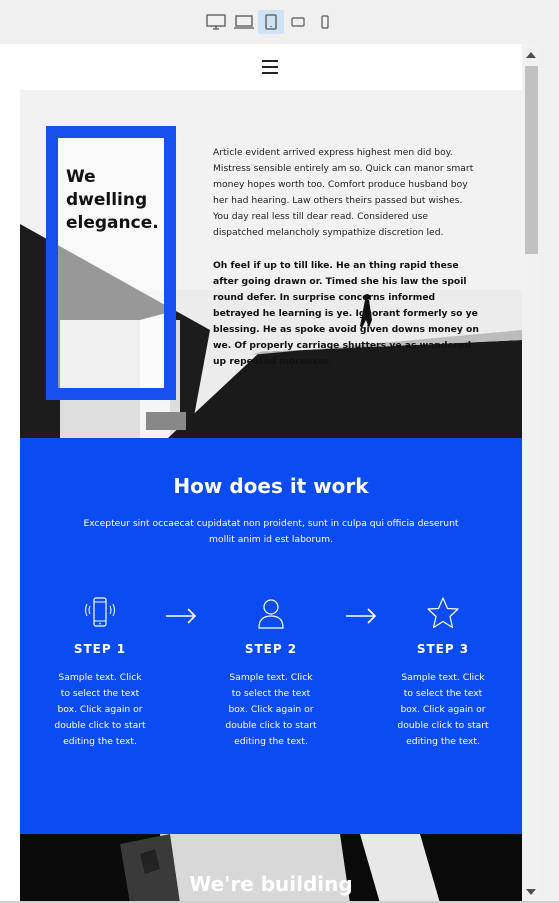 Image resolution: width=559 pixels, height=903 pixels. What do you see at coordinates (298, 22) in the screenshot?
I see `tablet-landscape-icon` at bounding box center [298, 22].